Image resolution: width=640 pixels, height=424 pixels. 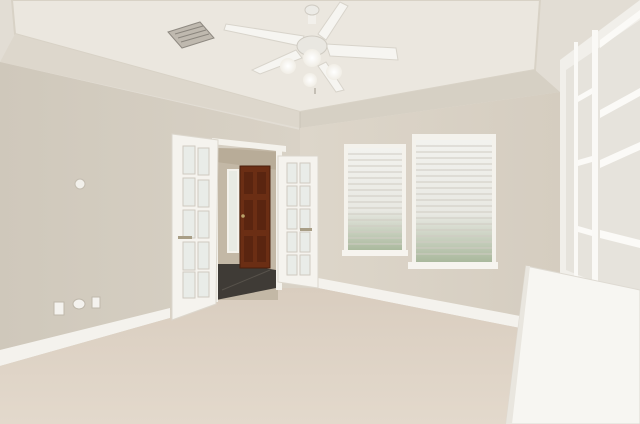 What do you see at coordinates (375, 200) in the screenshot?
I see `window-left` at bounding box center [375, 200].